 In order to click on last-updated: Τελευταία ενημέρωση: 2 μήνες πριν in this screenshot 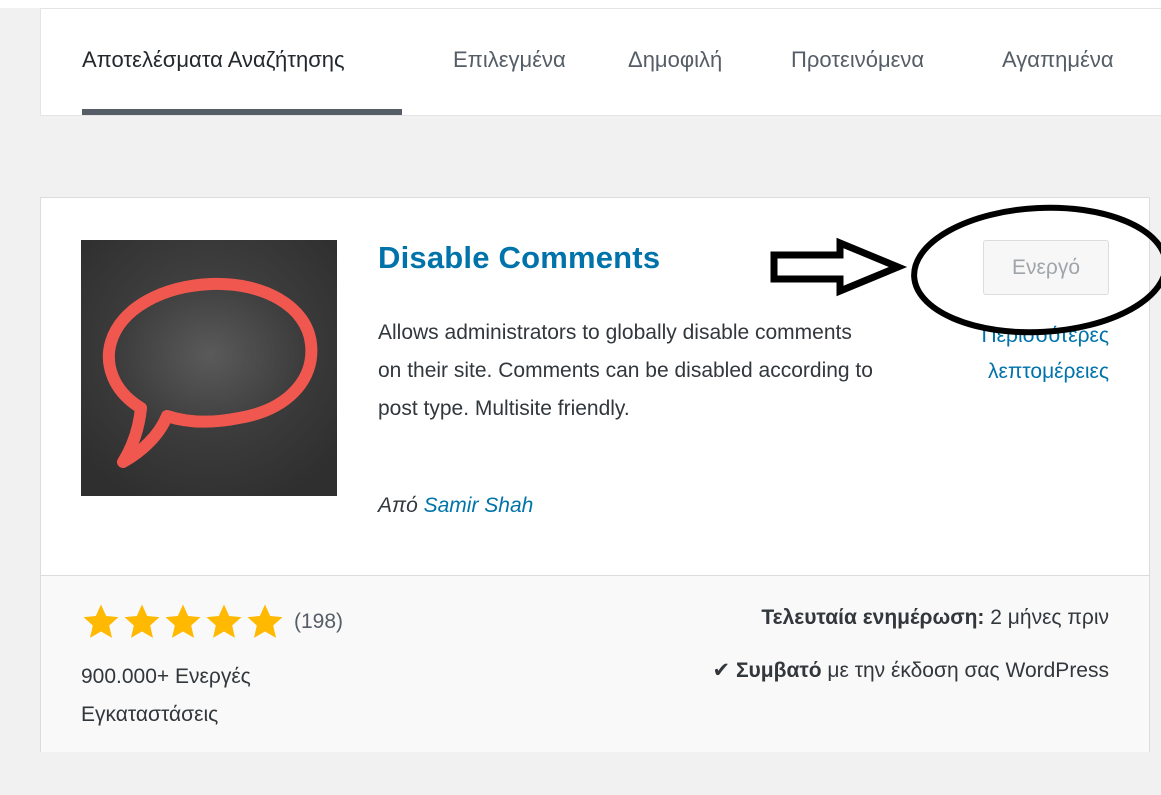, I will do `click(935, 618)`.